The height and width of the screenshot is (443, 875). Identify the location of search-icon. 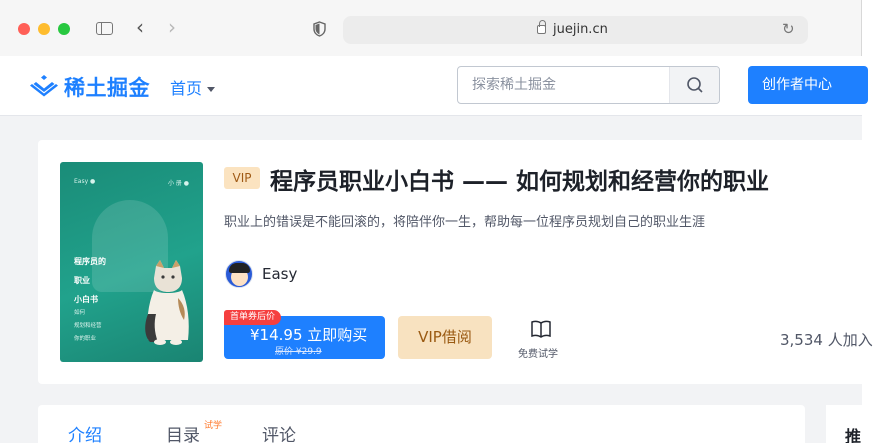
(695, 85).